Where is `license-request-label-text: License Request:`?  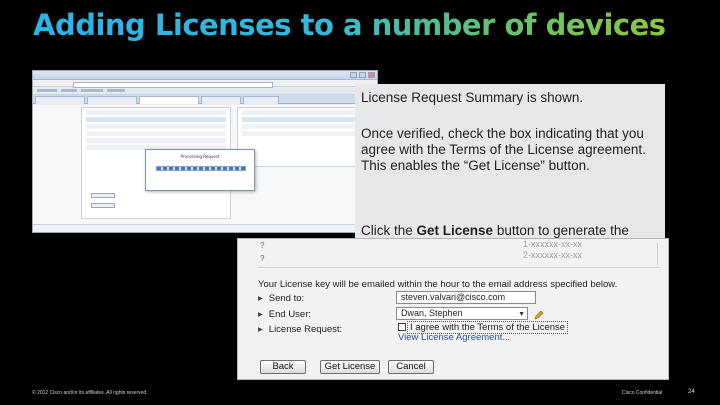
license-request-label-text: License Request: is located at coordinates (305, 329).